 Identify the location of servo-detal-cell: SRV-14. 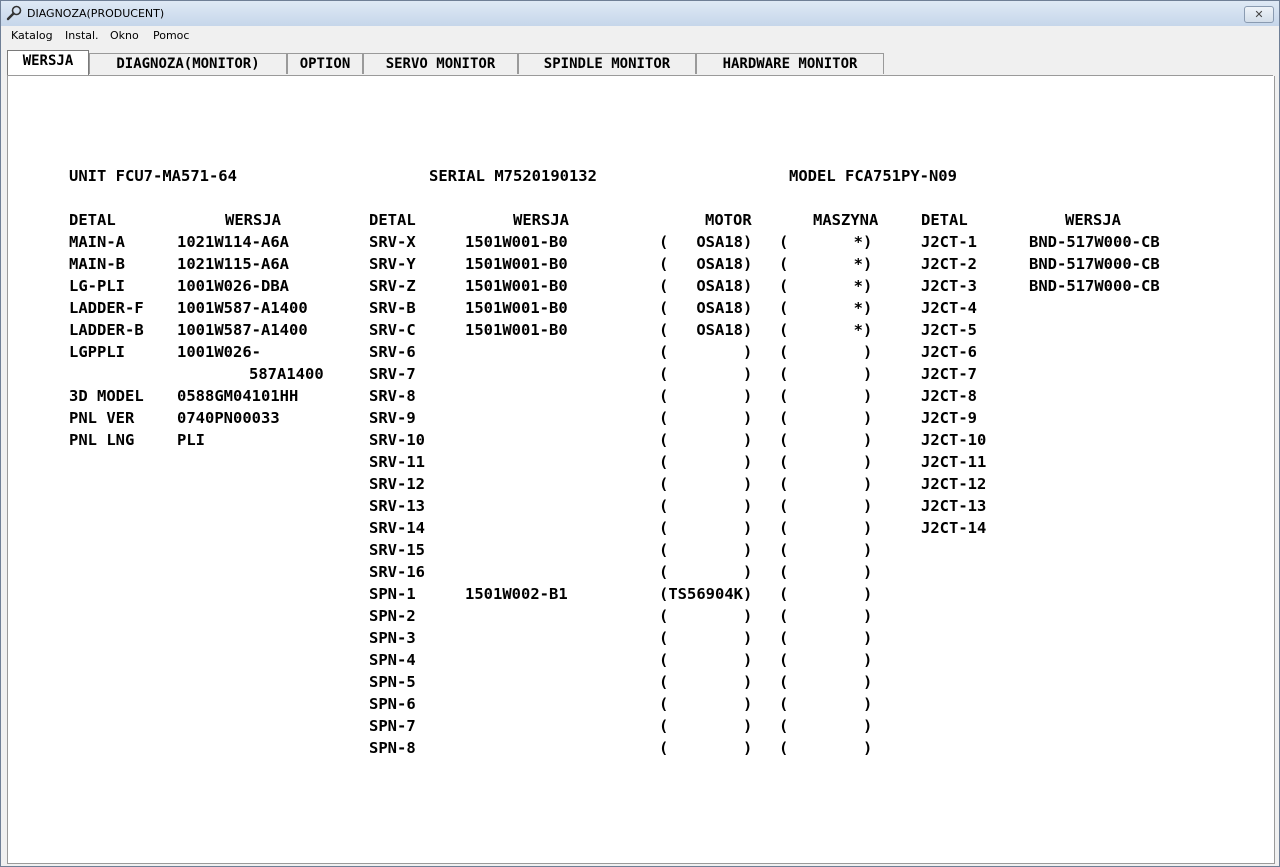
(397, 528).